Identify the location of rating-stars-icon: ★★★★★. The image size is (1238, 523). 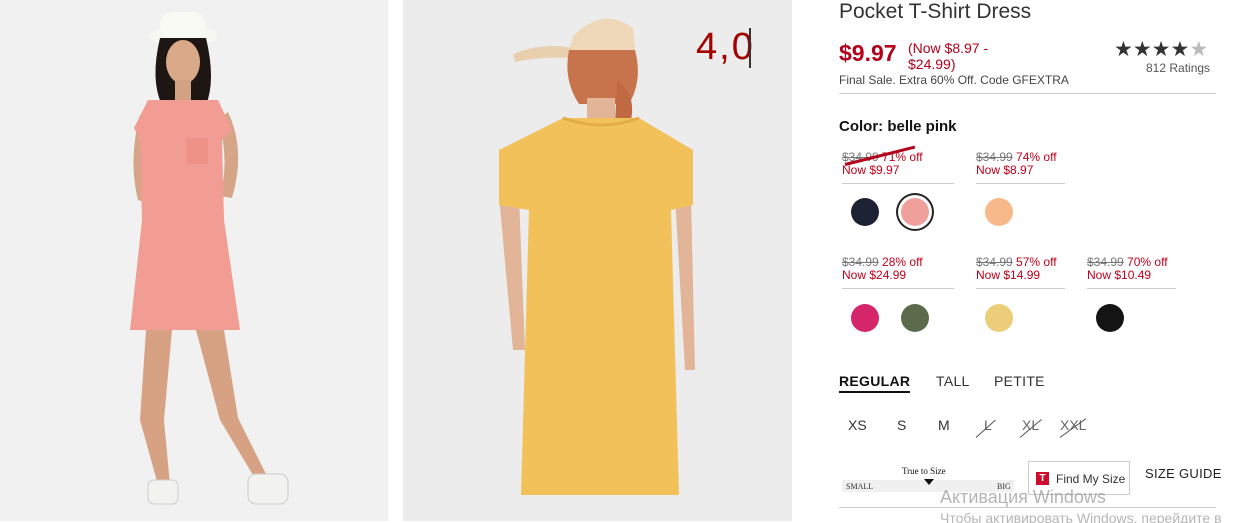
(1161, 49).